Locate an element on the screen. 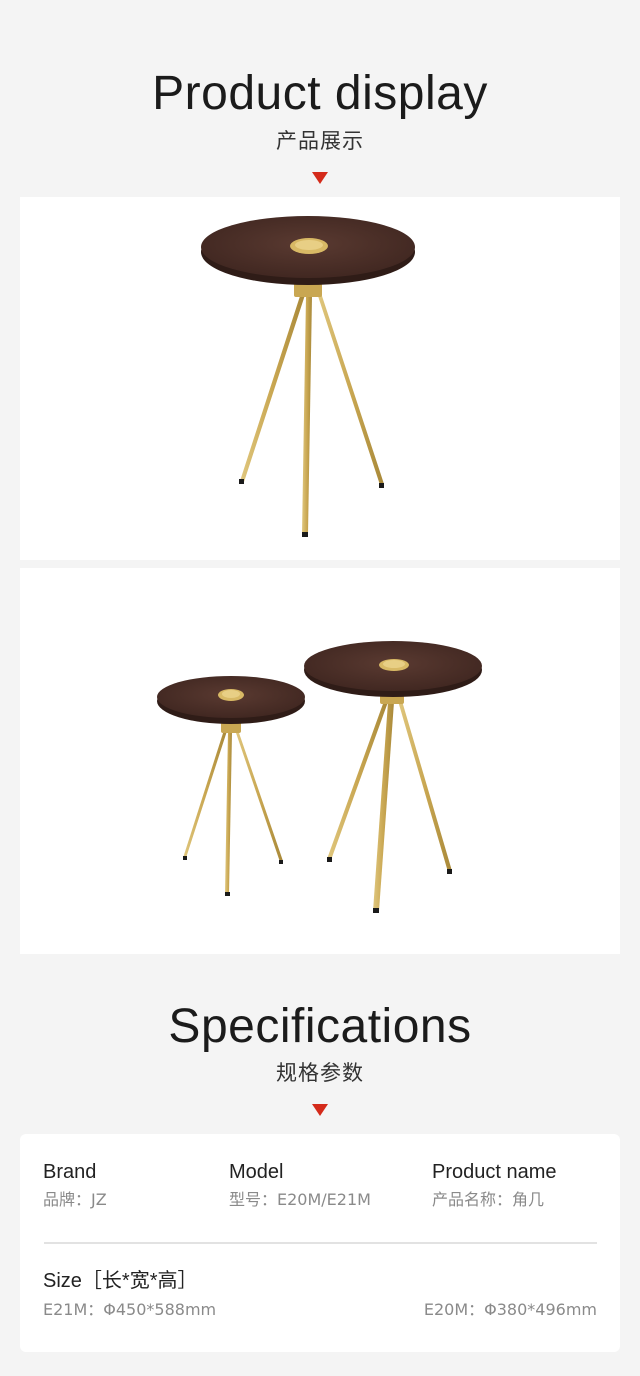  side-table-pair-image is located at coordinates (319, 777).